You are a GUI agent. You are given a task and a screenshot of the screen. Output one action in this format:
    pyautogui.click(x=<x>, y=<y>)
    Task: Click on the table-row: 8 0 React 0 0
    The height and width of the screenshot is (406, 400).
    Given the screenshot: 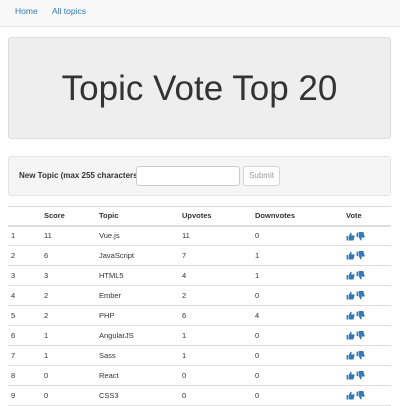 What is the action you would take?
    pyautogui.click(x=199, y=375)
    